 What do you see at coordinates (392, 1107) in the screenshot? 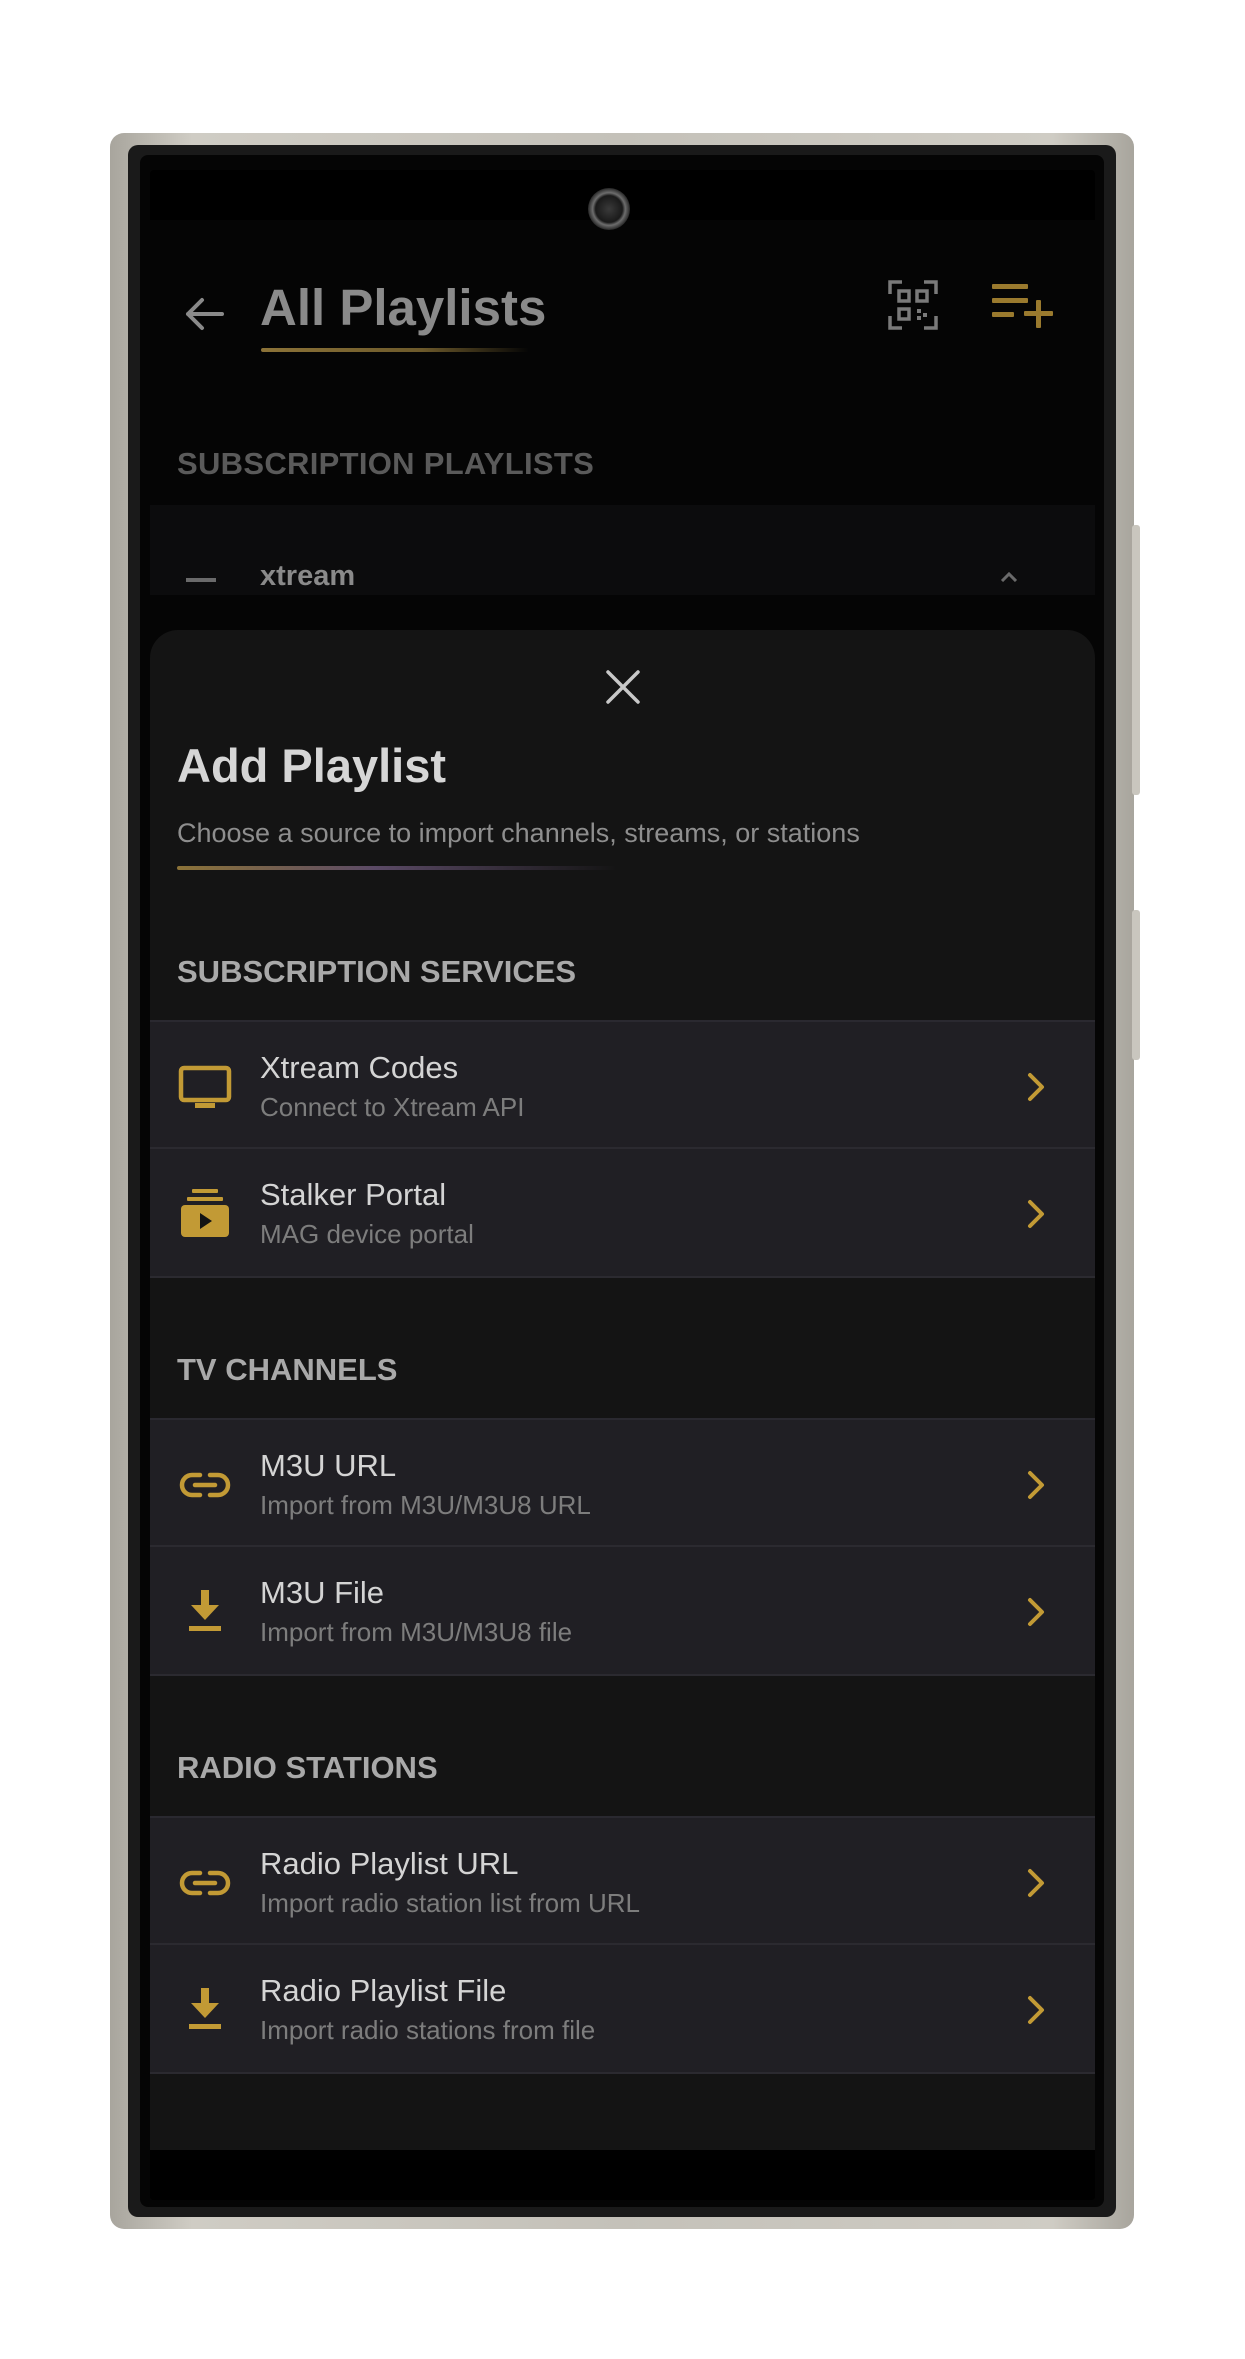
I see `option-subtitle: Connect to Xtream API` at bounding box center [392, 1107].